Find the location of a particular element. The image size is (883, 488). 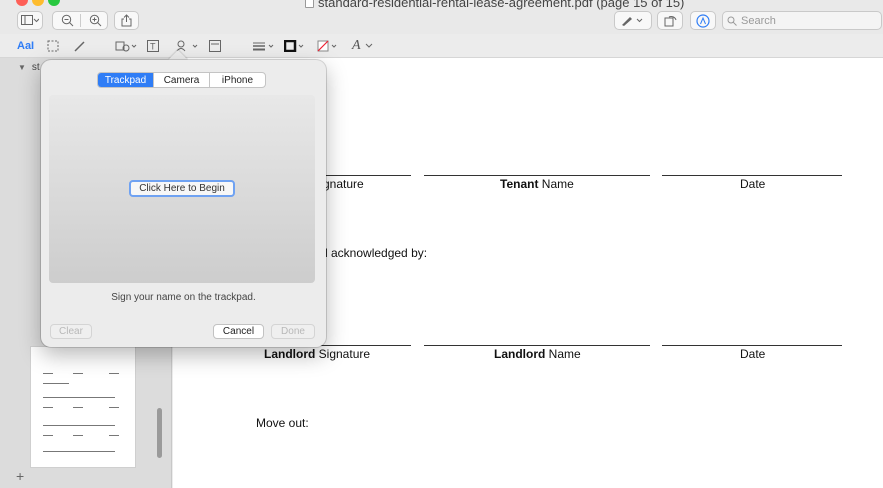

signature-canvas: Click Here to Begin is located at coordinates (182, 189).